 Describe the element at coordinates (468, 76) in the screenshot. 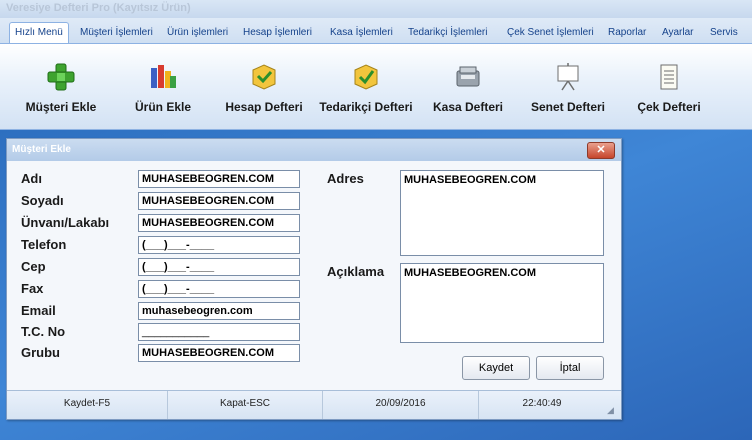

I see `cash-register-icon` at that location.